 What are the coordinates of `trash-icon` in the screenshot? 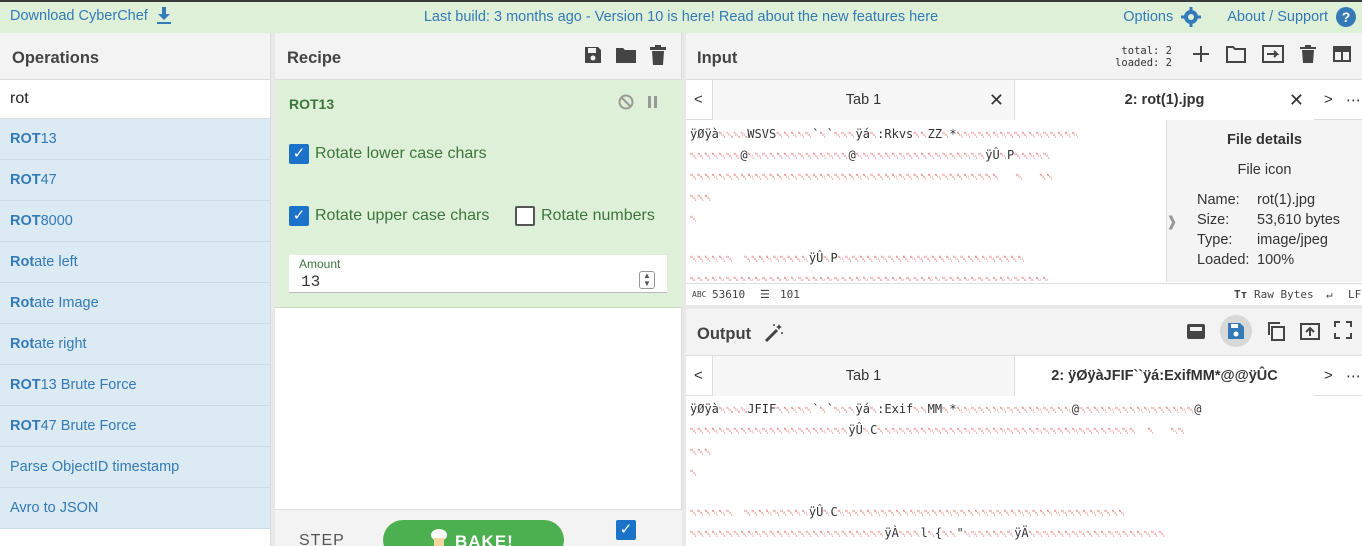 It's located at (658, 55).